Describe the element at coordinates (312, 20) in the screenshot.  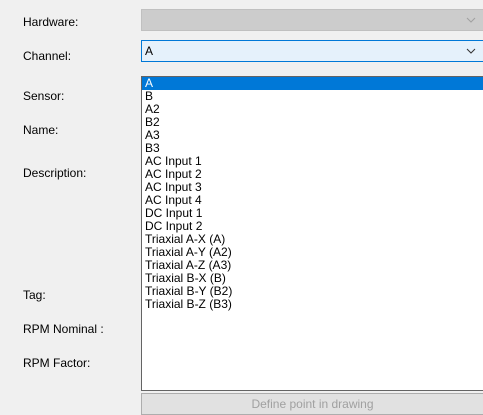
I see `hardware-combobox` at that location.